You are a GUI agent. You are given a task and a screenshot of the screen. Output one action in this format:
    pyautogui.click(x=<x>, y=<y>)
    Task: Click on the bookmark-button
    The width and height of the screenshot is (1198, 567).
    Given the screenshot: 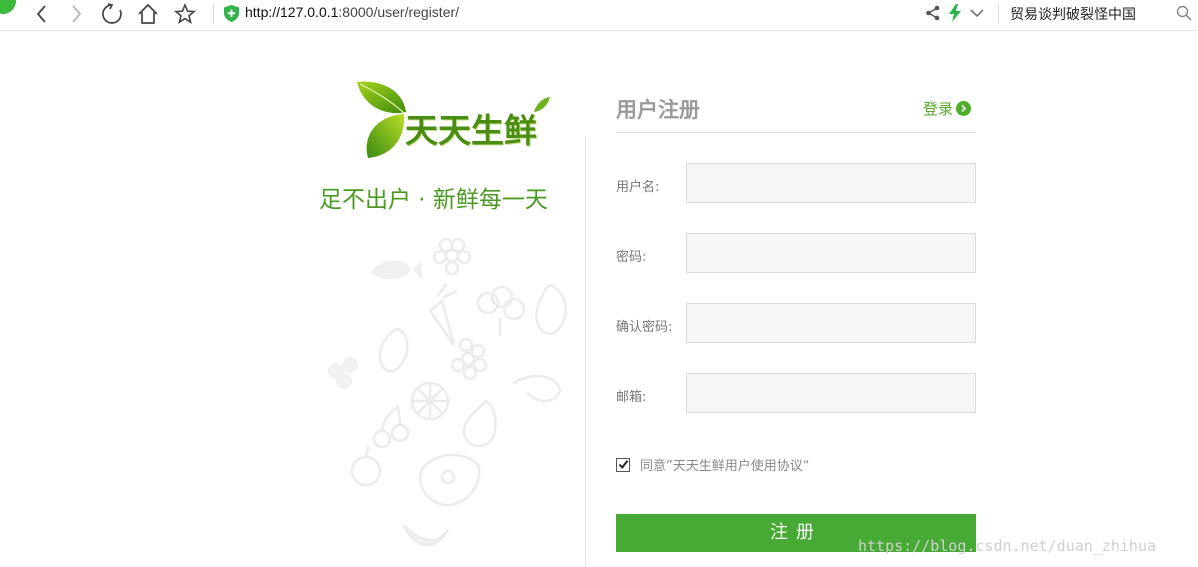 What is the action you would take?
    pyautogui.click(x=186, y=14)
    